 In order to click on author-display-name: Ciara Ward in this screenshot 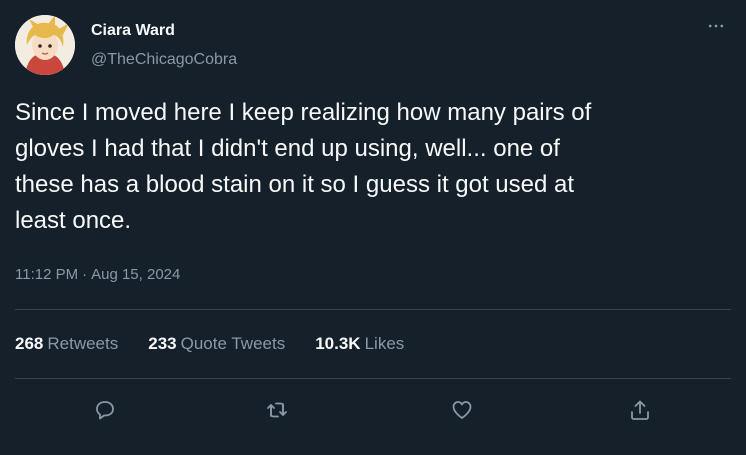, I will do `click(133, 31)`.